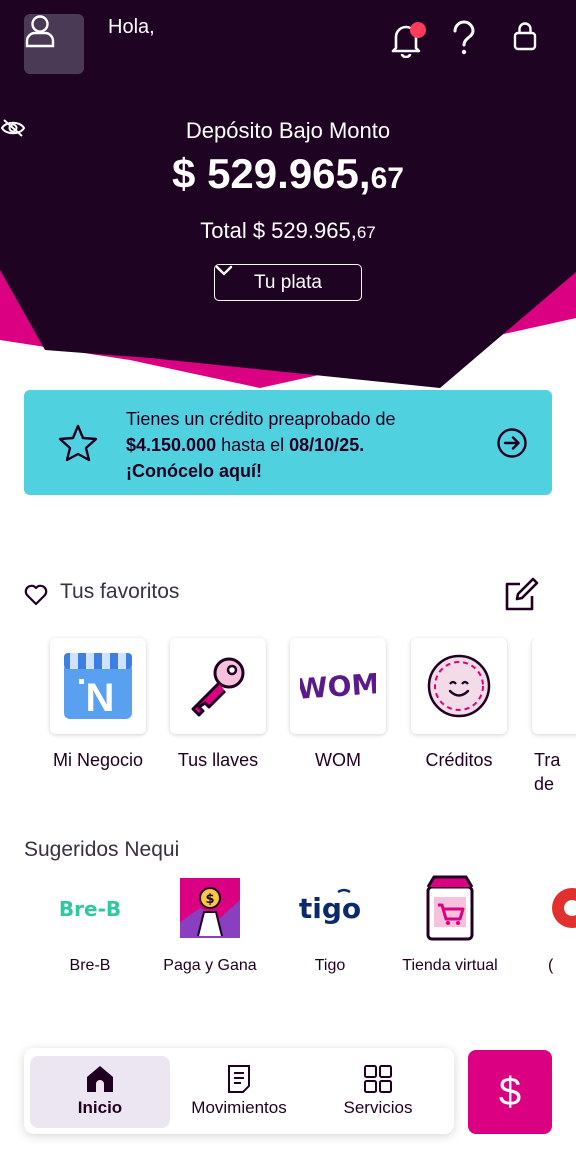  I want to click on balance-total: Total $ 529.965,67, so click(288, 231).